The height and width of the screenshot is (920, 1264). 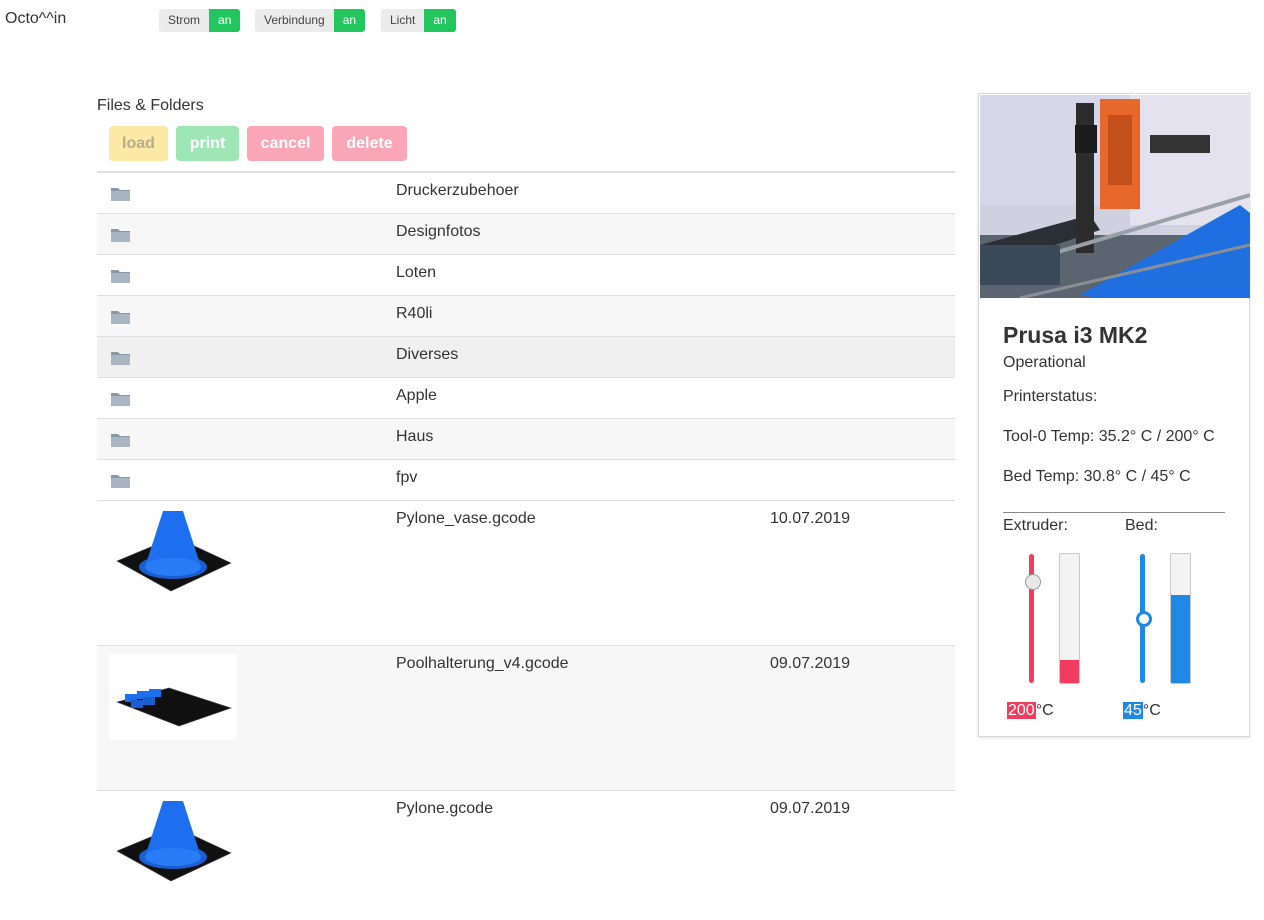 What do you see at coordinates (294, 20) in the screenshot?
I see `toggle-label: Verbindung` at bounding box center [294, 20].